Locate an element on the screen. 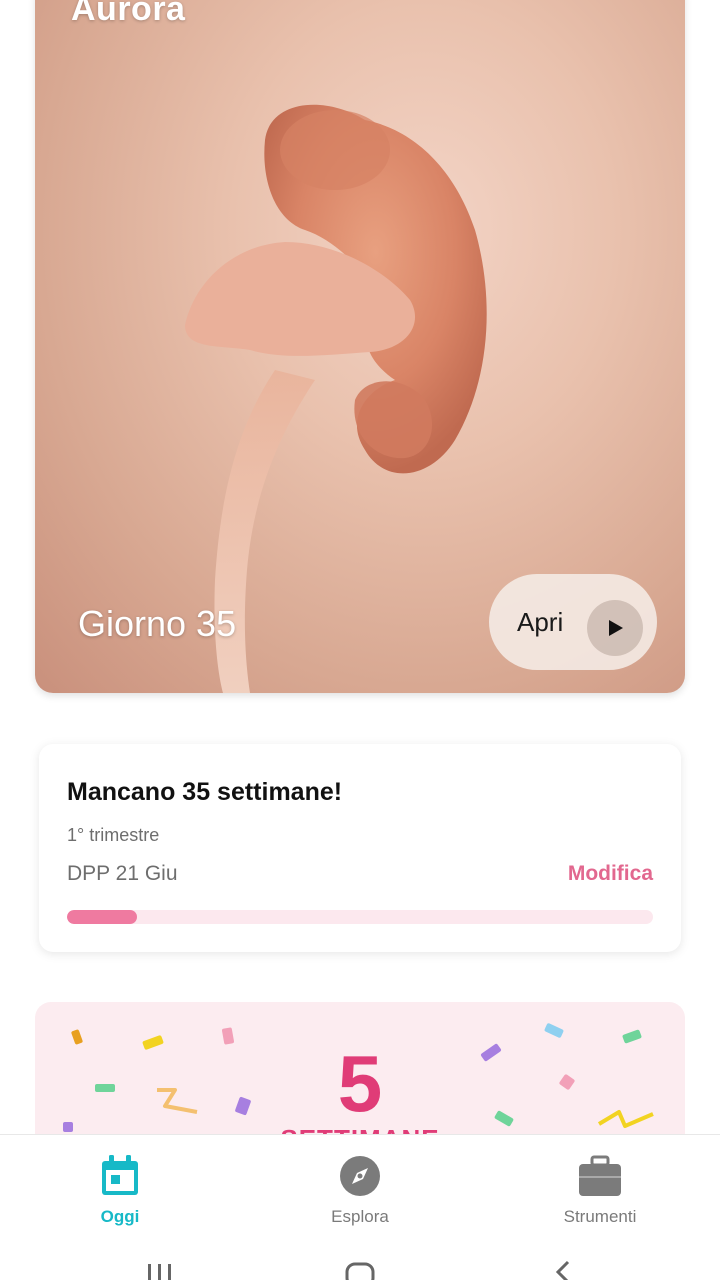 The width and height of the screenshot is (720, 1280). nav-label-esplora: Esplora is located at coordinates (360, 1216).